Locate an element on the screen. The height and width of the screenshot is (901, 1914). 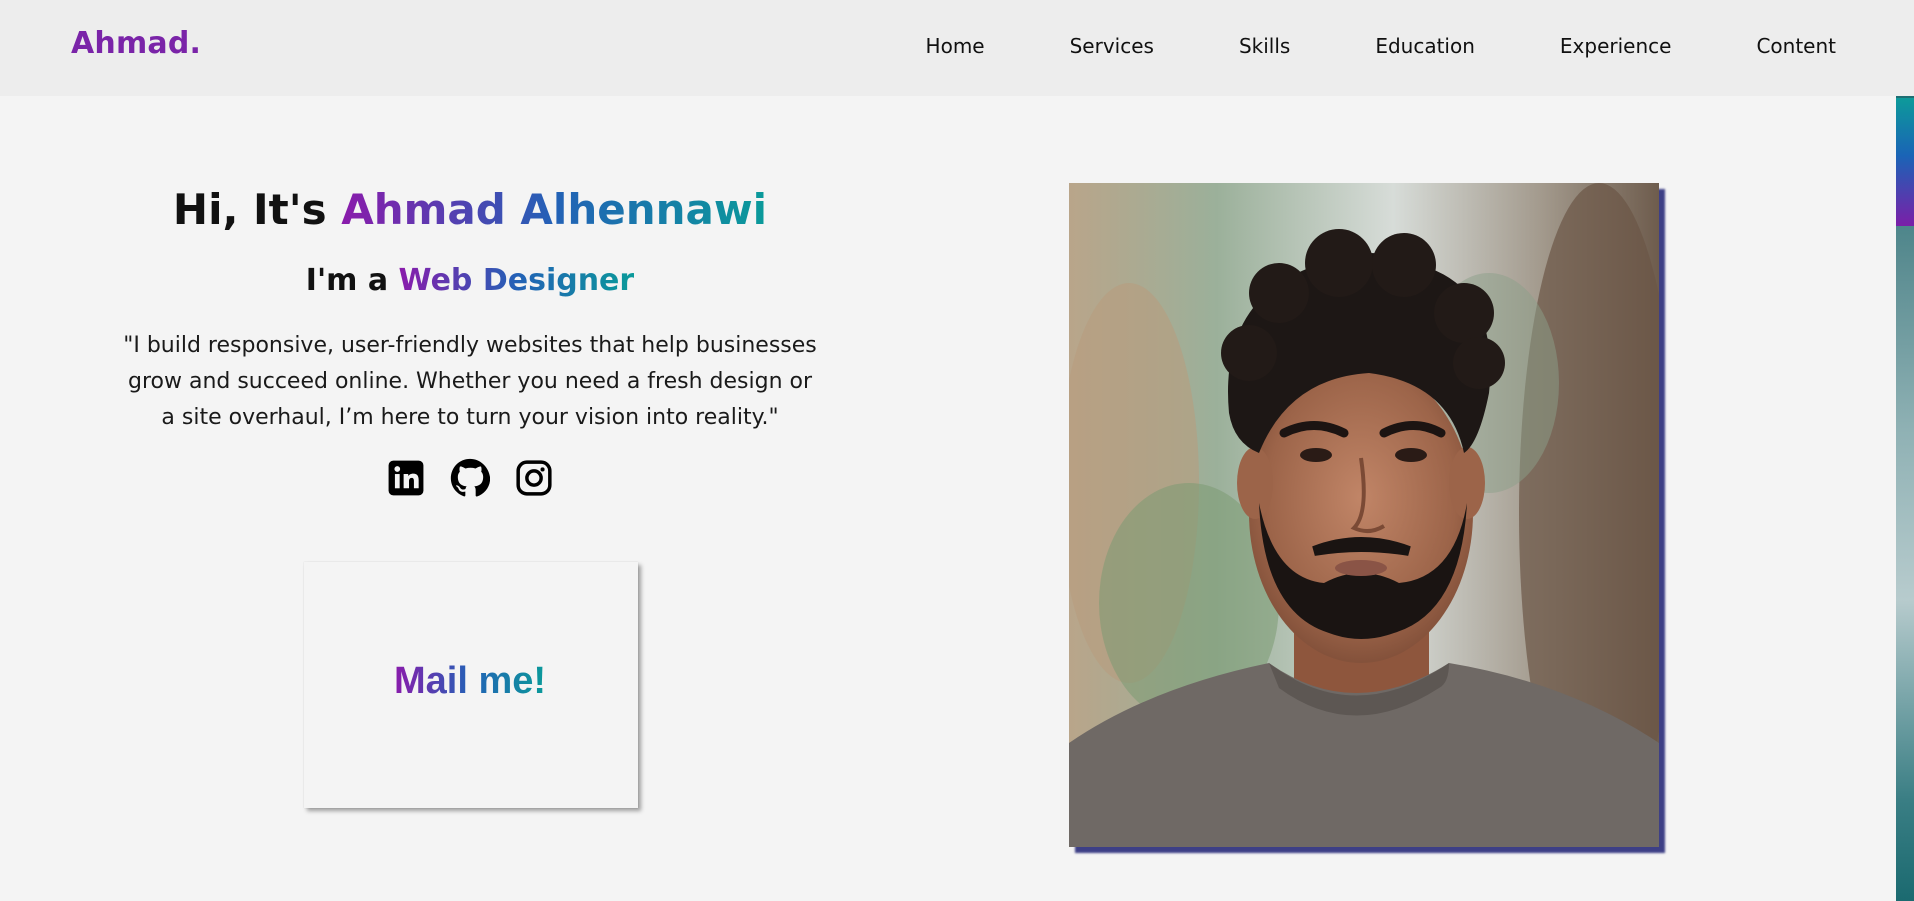
nav-education-link: Education is located at coordinates (1425, 46).